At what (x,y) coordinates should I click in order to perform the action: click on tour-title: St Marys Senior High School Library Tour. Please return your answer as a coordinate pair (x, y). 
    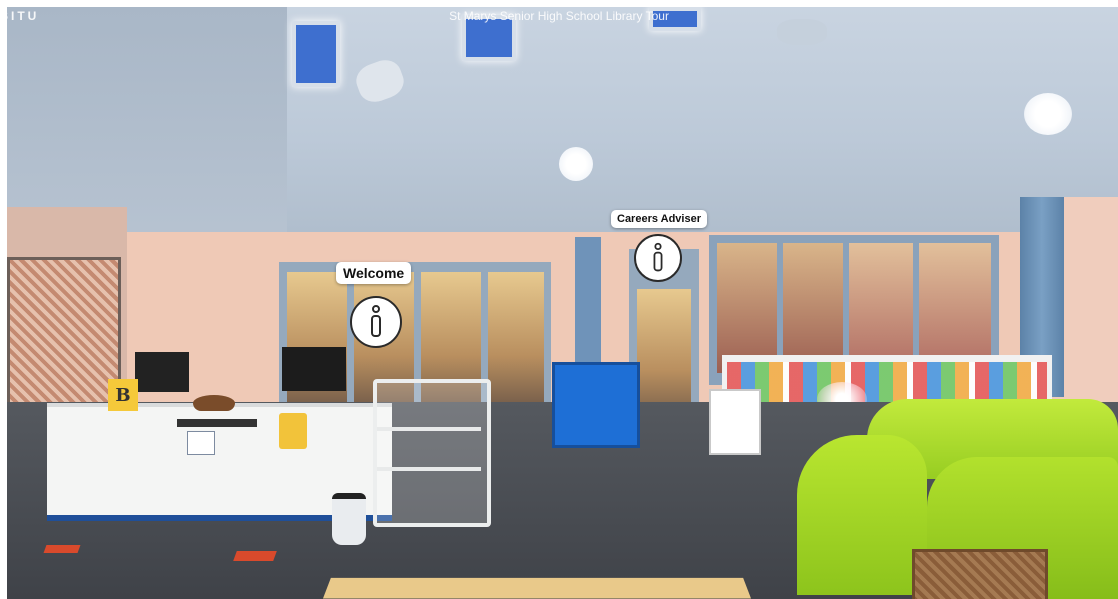
    Looking at the image, I should click on (559, 16).